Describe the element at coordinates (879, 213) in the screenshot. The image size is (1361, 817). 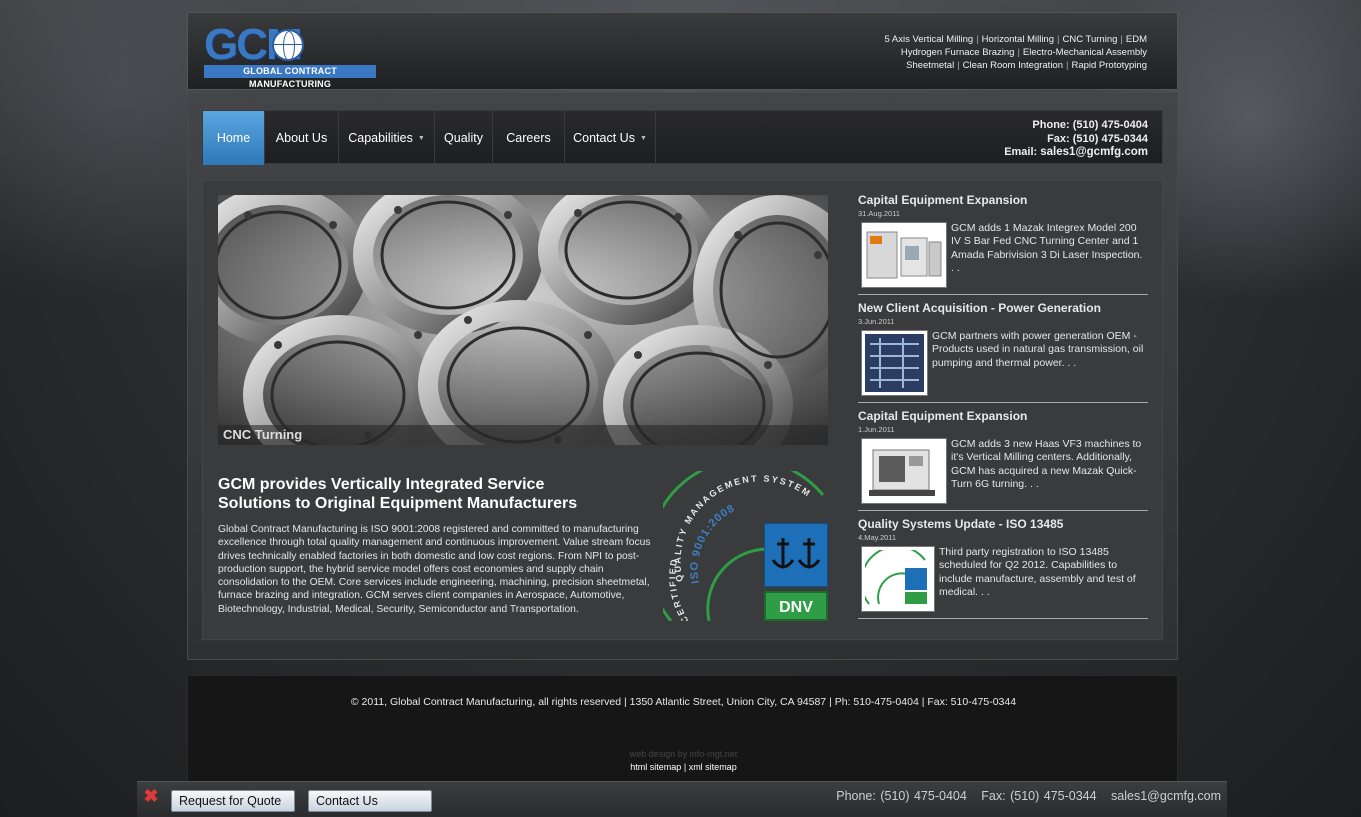
I see `news-date: 31.Aug.2011` at that location.